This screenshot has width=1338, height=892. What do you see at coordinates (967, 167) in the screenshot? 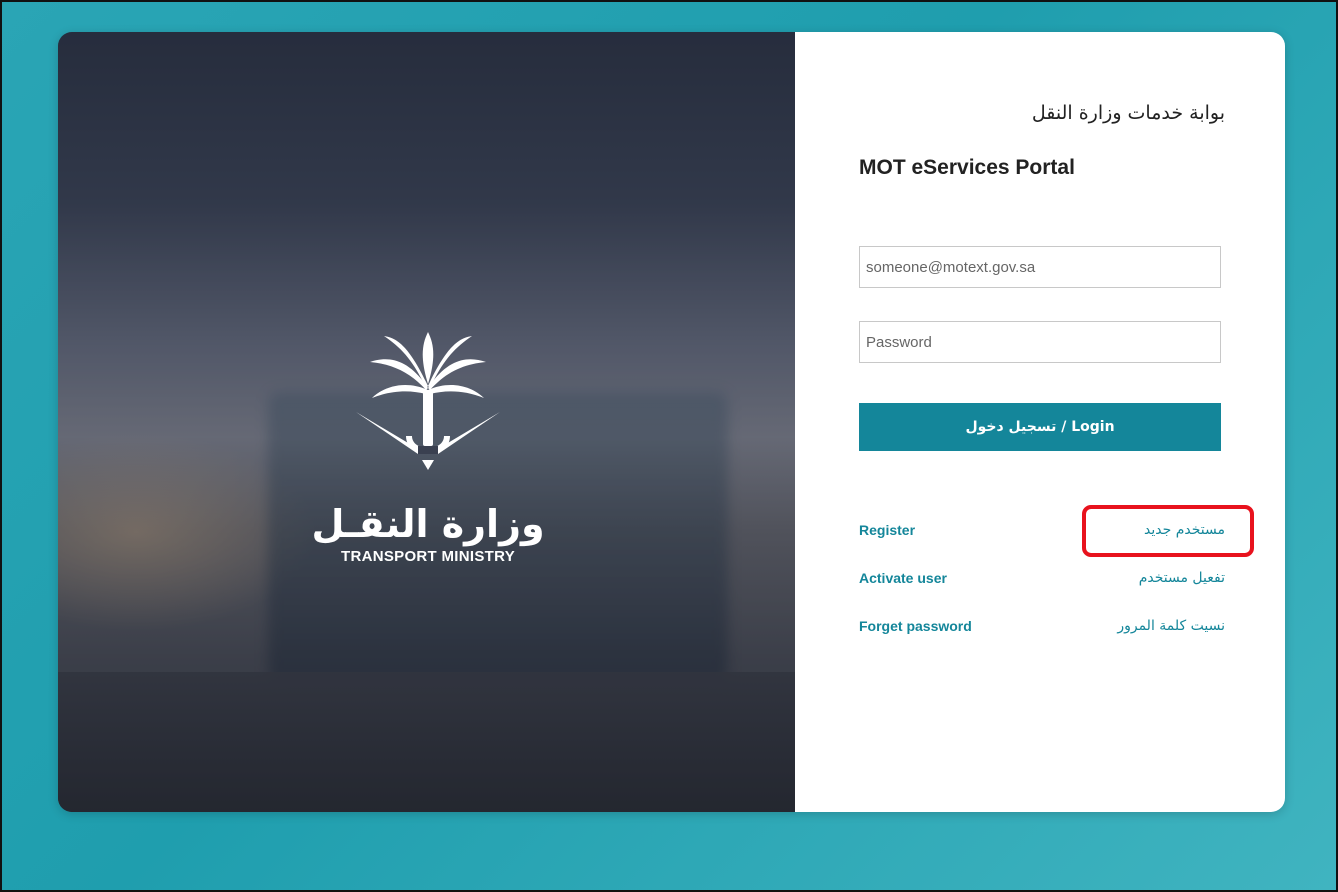
I see `portal-title-english: MOT eServices Portal` at bounding box center [967, 167].